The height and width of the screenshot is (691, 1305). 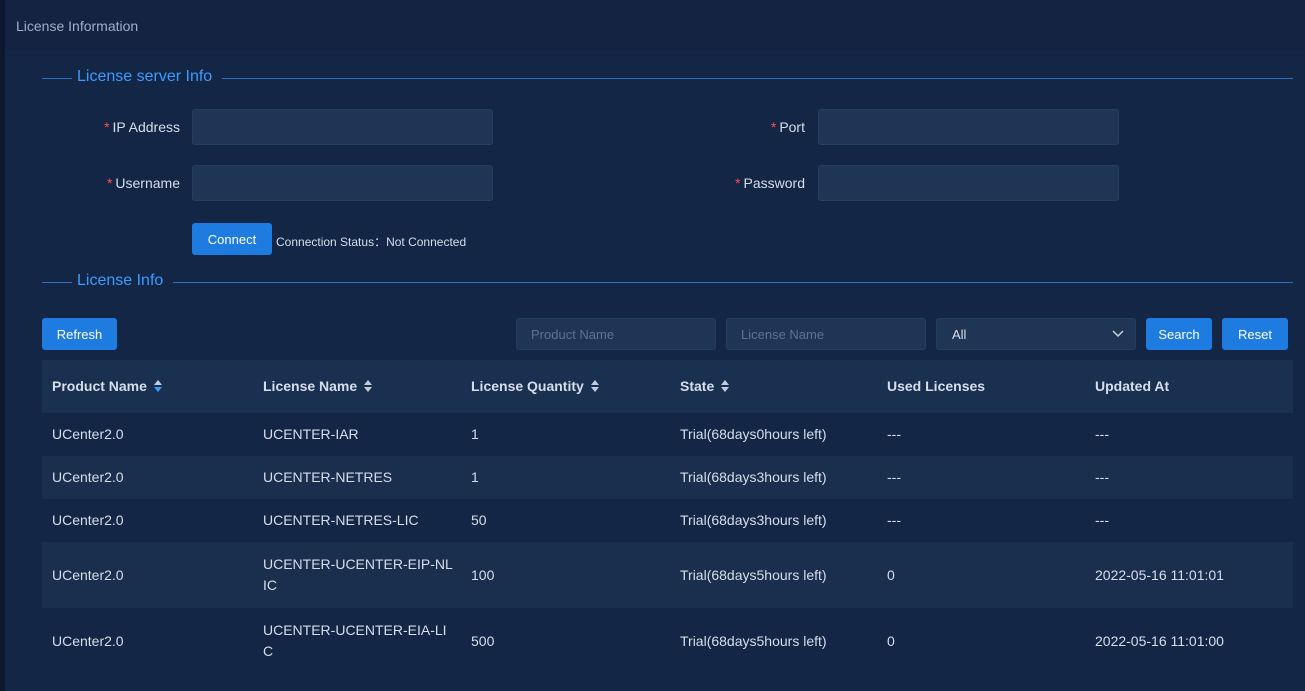 What do you see at coordinates (342, 183) in the screenshot?
I see `username-input` at bounding box center [342, 183].